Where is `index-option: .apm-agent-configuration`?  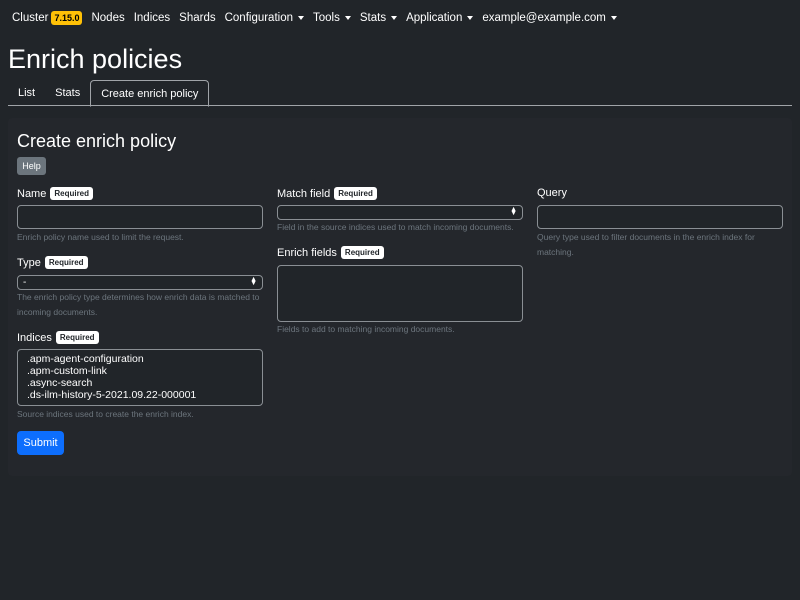 index-option: .apm-agent-configuration is located at coordinates (140, 359).